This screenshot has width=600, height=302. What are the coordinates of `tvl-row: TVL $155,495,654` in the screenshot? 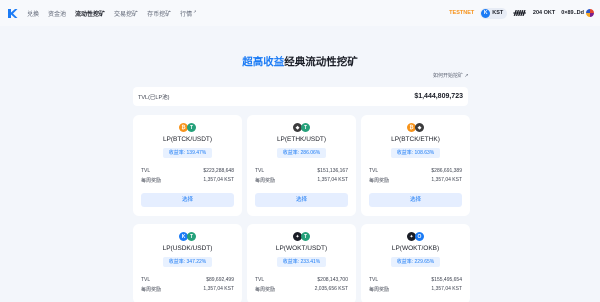 It's located at (415, 280).